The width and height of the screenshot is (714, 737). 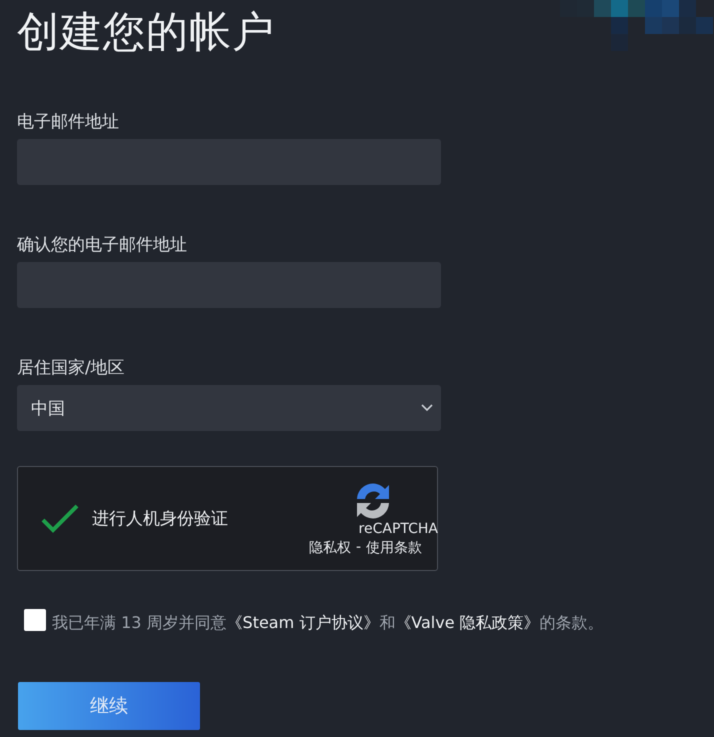 What do you see at coordinates (467, 622) in the screenshot?
I see `privacy-policy-link: 《Valve 隐私政策》` at bounding box center [467, 622].